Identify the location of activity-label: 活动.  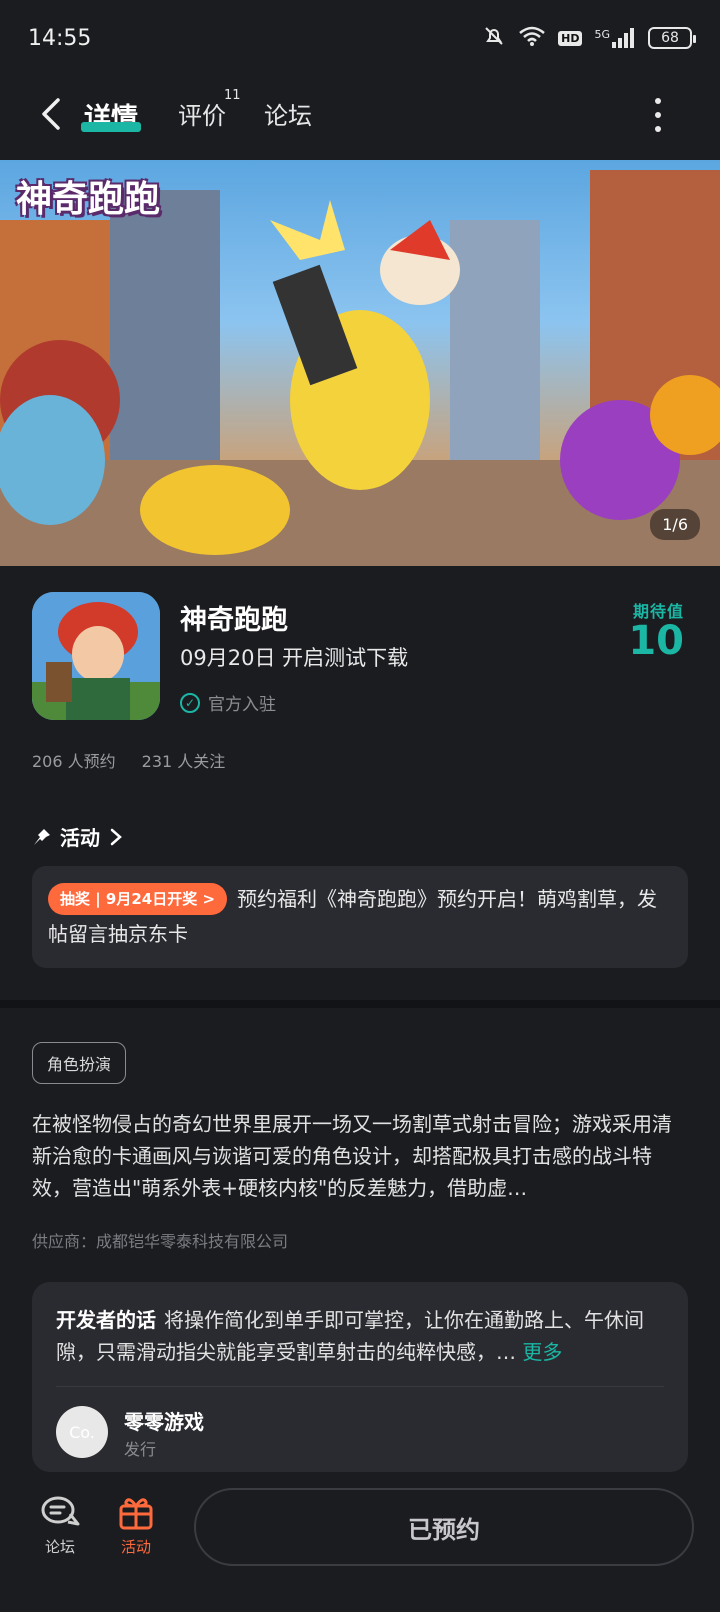
(135, 1547).